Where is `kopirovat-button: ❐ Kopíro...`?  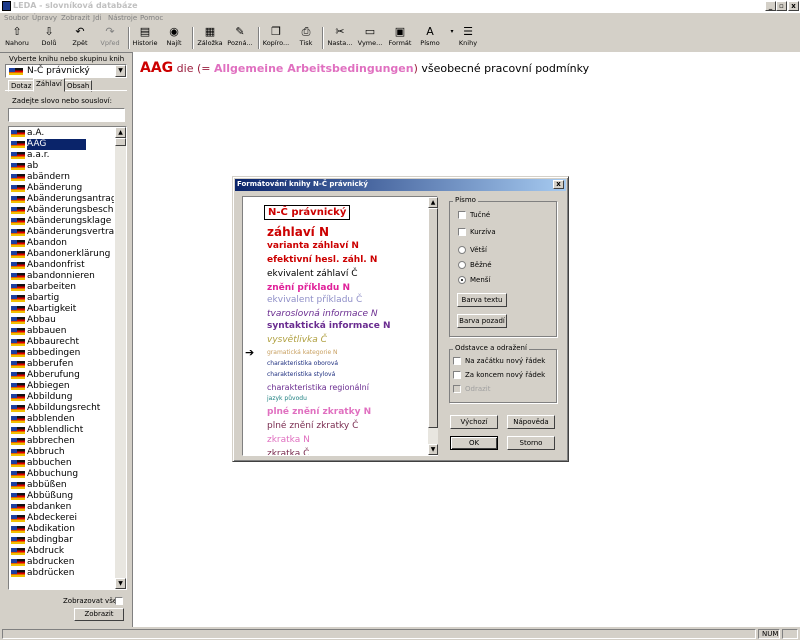 kopirovat-button: ❐ Kopíro... is located at coordinates (276, 38).